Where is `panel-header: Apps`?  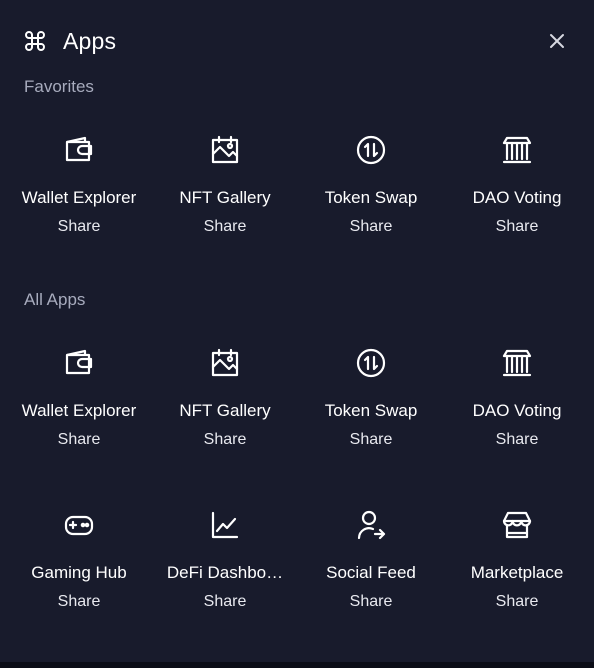
panel-header: Apps is located at coordinates (297, 40).